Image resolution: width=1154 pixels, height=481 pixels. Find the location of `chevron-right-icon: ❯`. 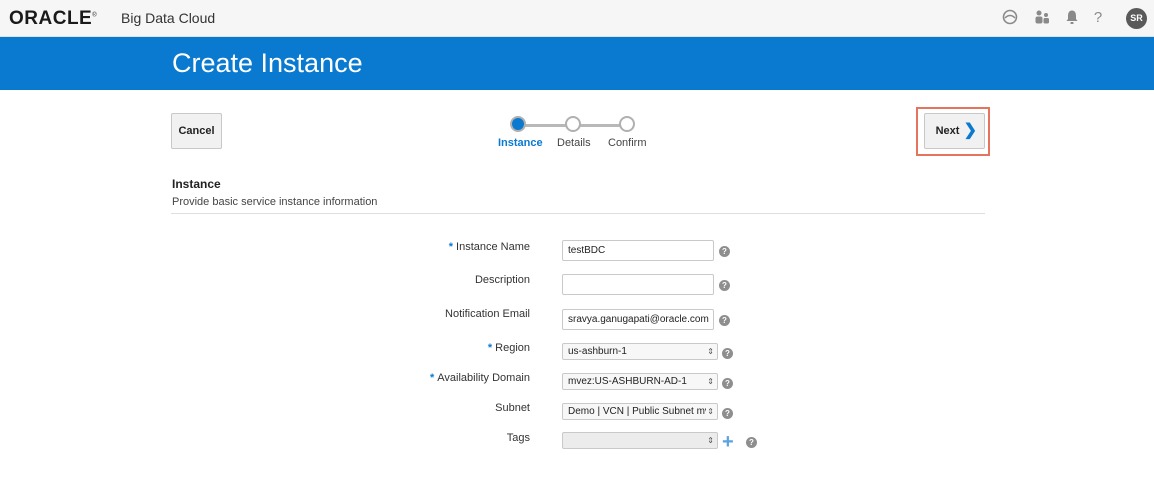

chevron-right-icon: ❯ is located at coordinates (970, 130).